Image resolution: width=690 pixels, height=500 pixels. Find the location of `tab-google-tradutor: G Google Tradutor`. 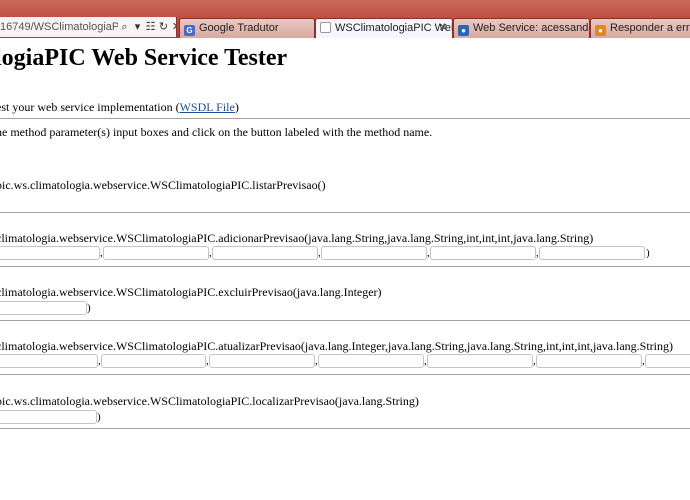

tab-google-tradutor: G Google Tradutor is located at coordinates (247, 28).